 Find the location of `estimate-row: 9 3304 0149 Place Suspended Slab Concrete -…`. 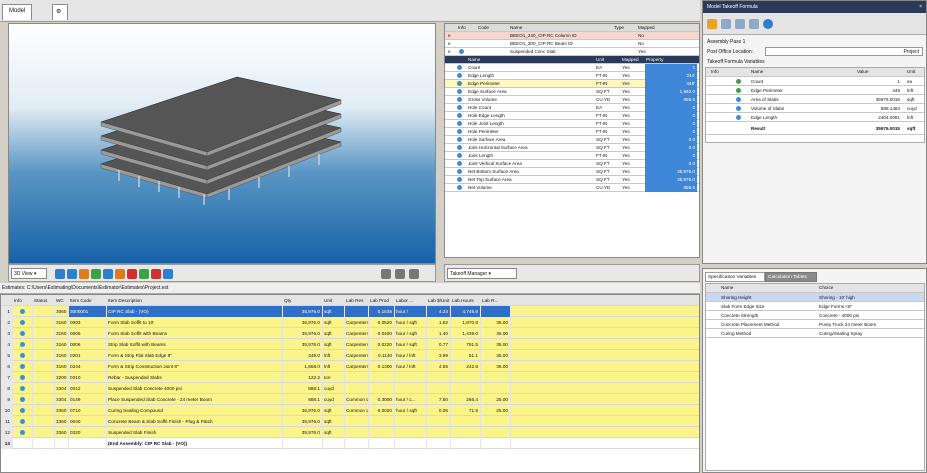

estimate-row: 9 3304 0149 Place Suspended Slab Concrete -… is located at coordinates (350, 399).